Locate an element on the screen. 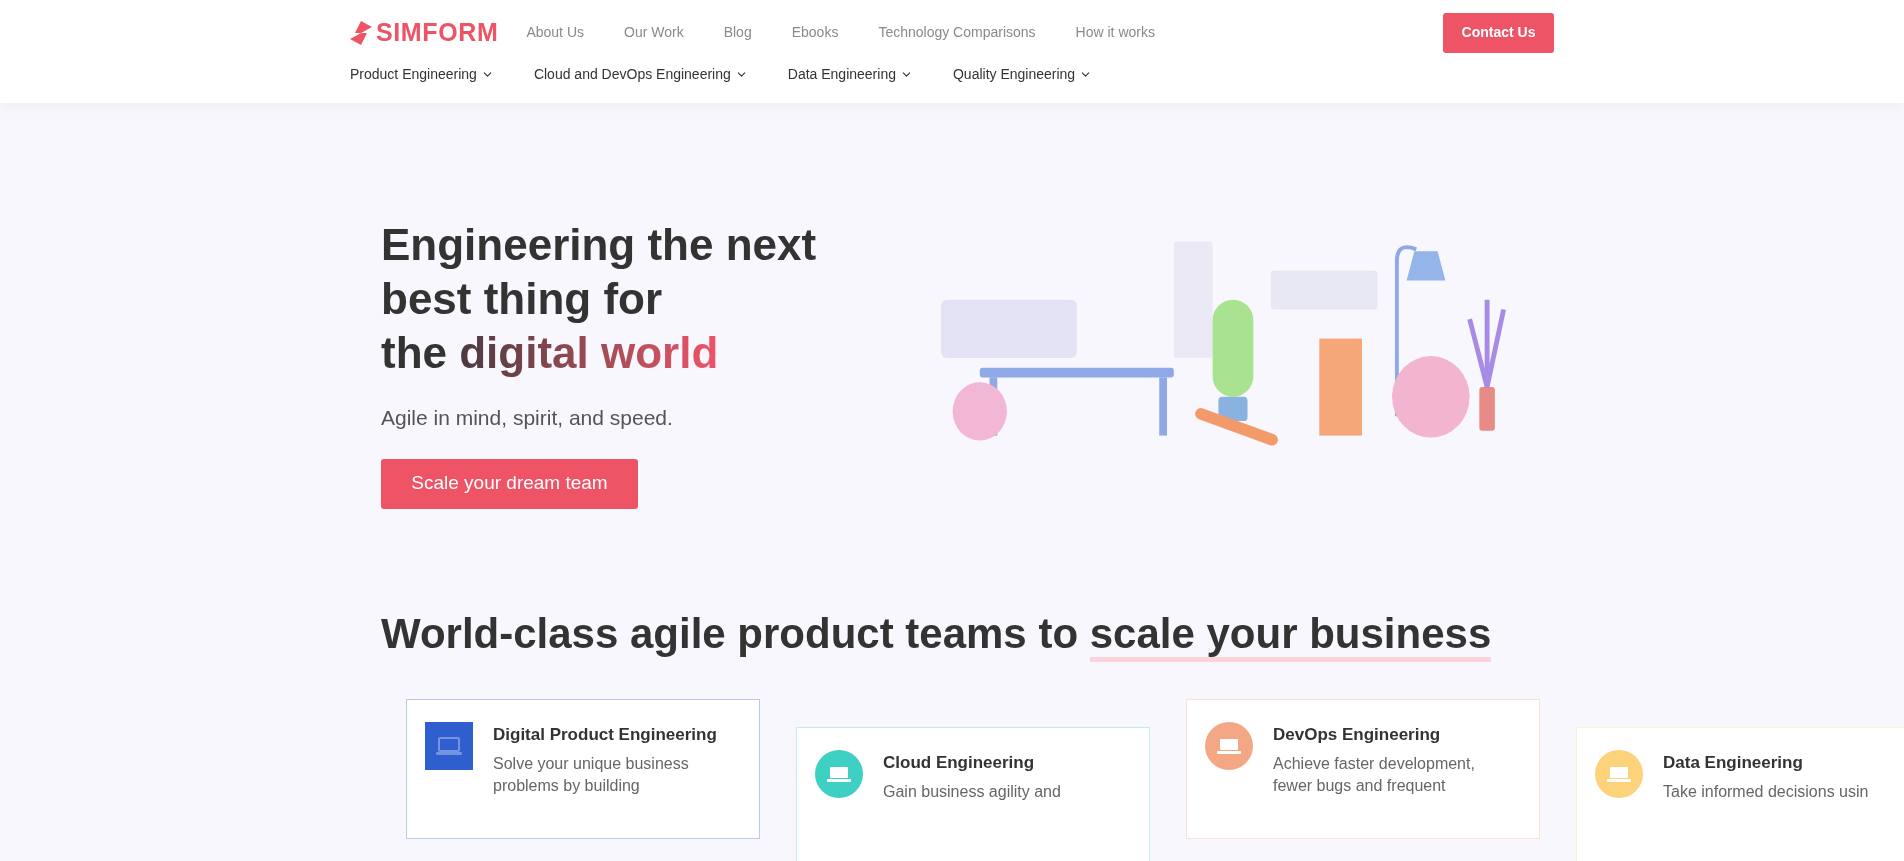 This screenshot has height=861, width=1904. nav-link: About Us is located at coordinates (555, 32).